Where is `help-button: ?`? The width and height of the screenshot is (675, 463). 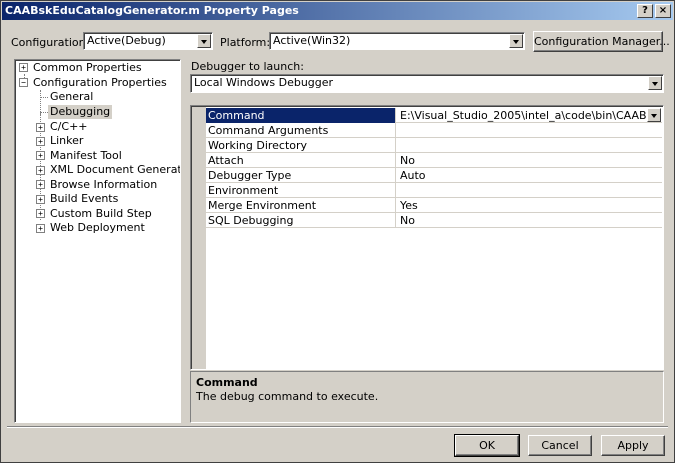
help-button: ? is located at coordinates (645, 11).